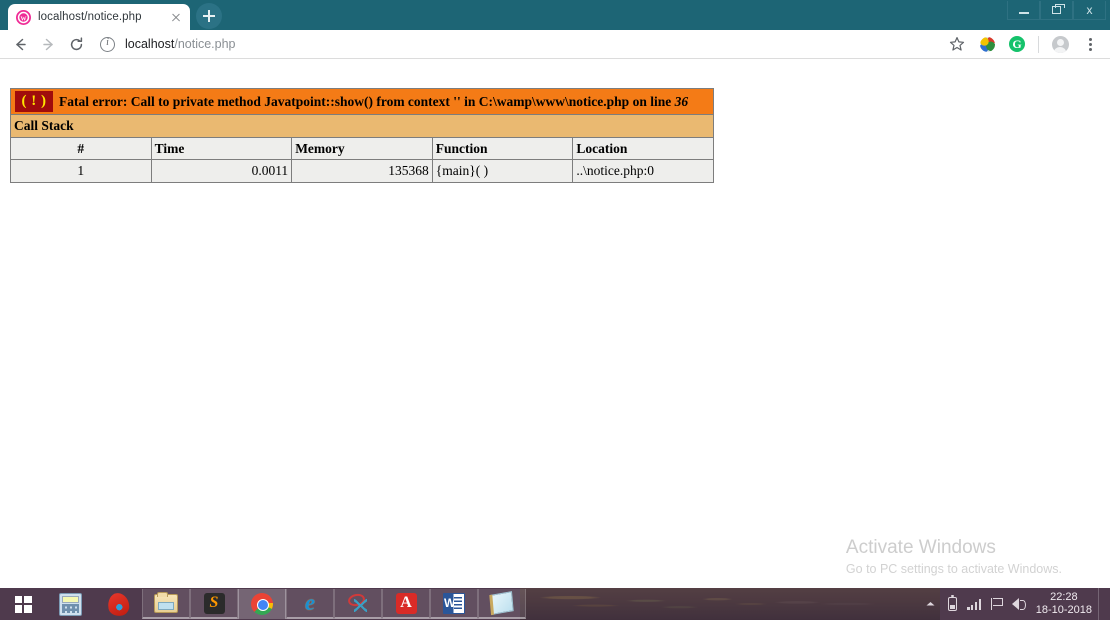  Describe the element at coordinates (920, 548) in the screenshot. I see `activate-windows-title: Activate Windows` at that location.